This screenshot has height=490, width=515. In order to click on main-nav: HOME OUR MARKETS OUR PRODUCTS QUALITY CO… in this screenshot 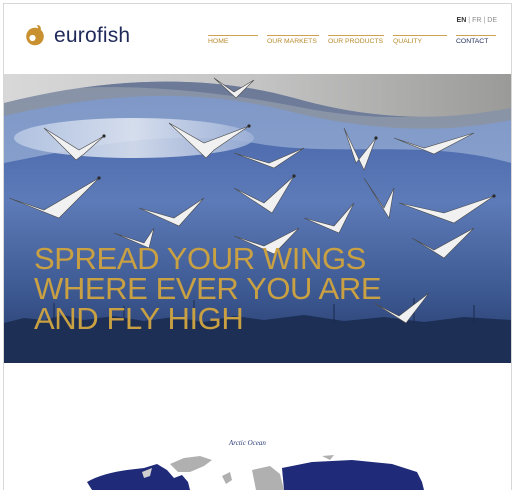, I will do `click(352, 42)`.